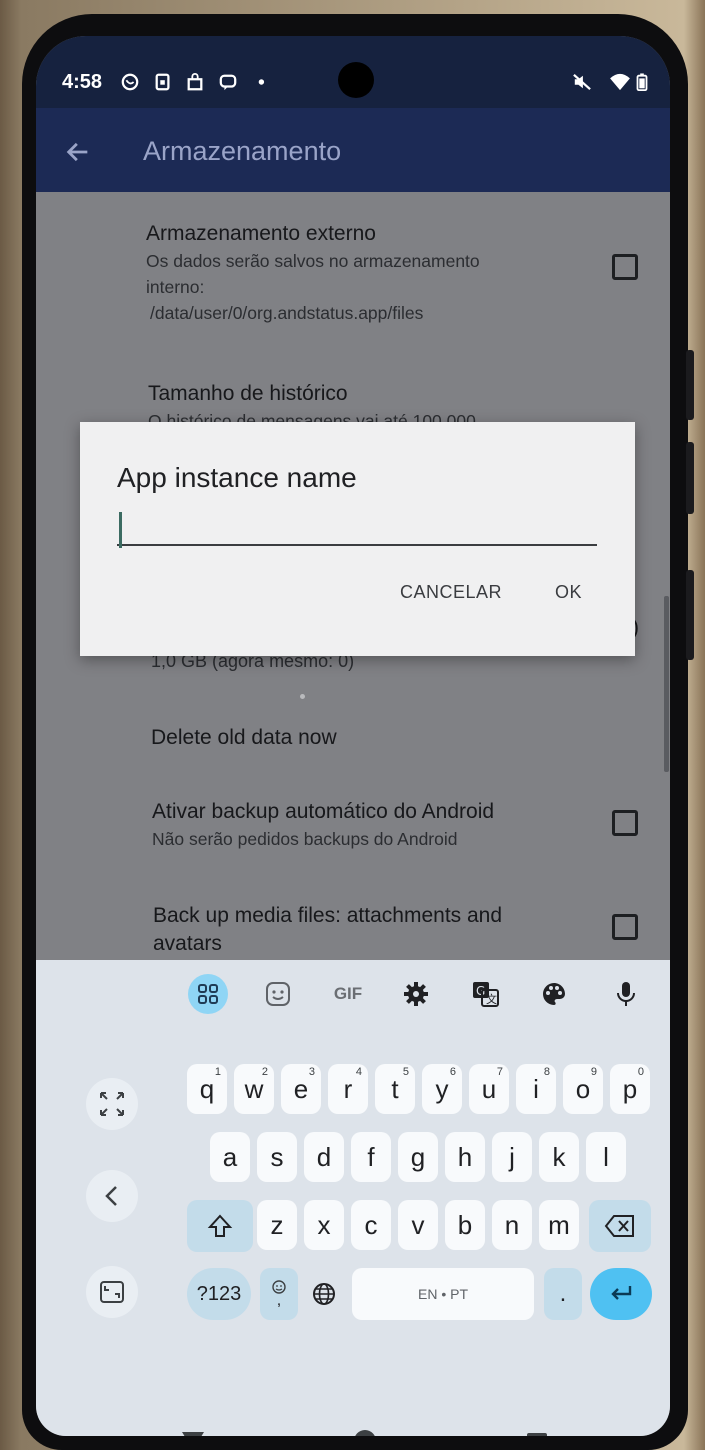 Image resolution: width=705 pixels, height=1450 pixels. Describe the element at coordinates (328, 915) in the screenshot. I see `pref-title: Back up media files: attachments and` at that location.